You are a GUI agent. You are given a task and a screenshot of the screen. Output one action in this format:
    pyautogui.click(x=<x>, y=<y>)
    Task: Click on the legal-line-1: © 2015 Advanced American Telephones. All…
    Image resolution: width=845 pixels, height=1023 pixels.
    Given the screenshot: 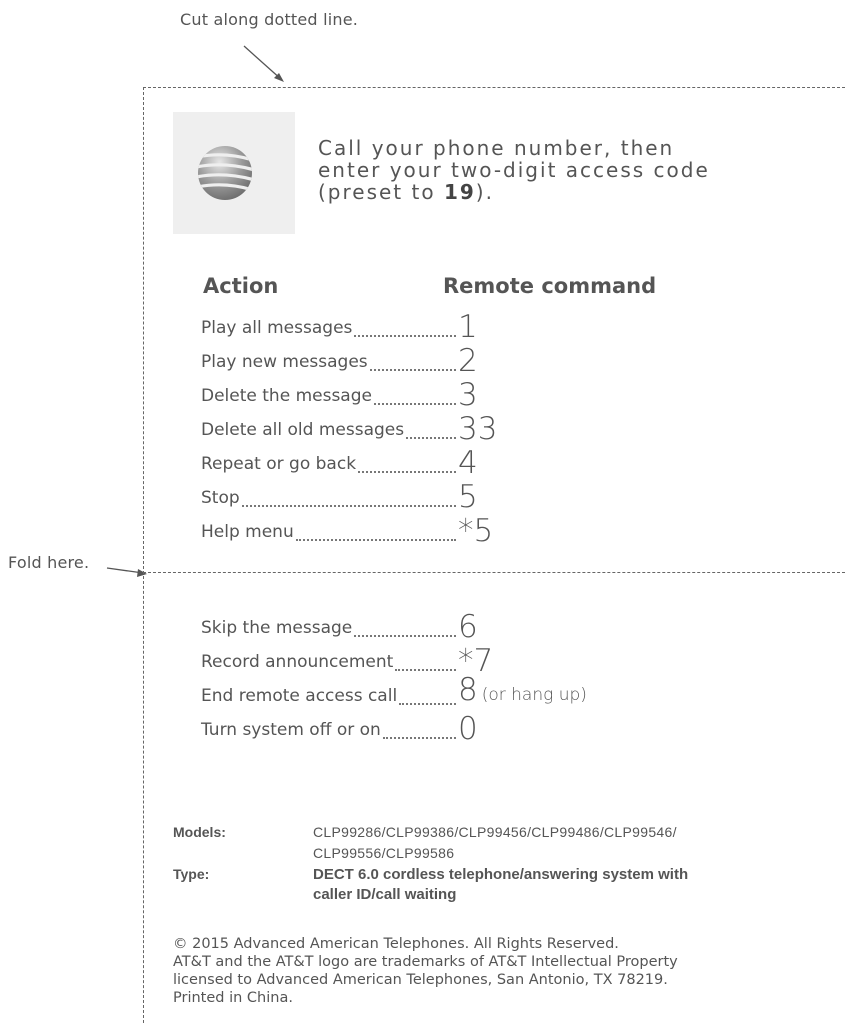 What is the action you would take?
    pyautogui.click(x=396, y=944)
    